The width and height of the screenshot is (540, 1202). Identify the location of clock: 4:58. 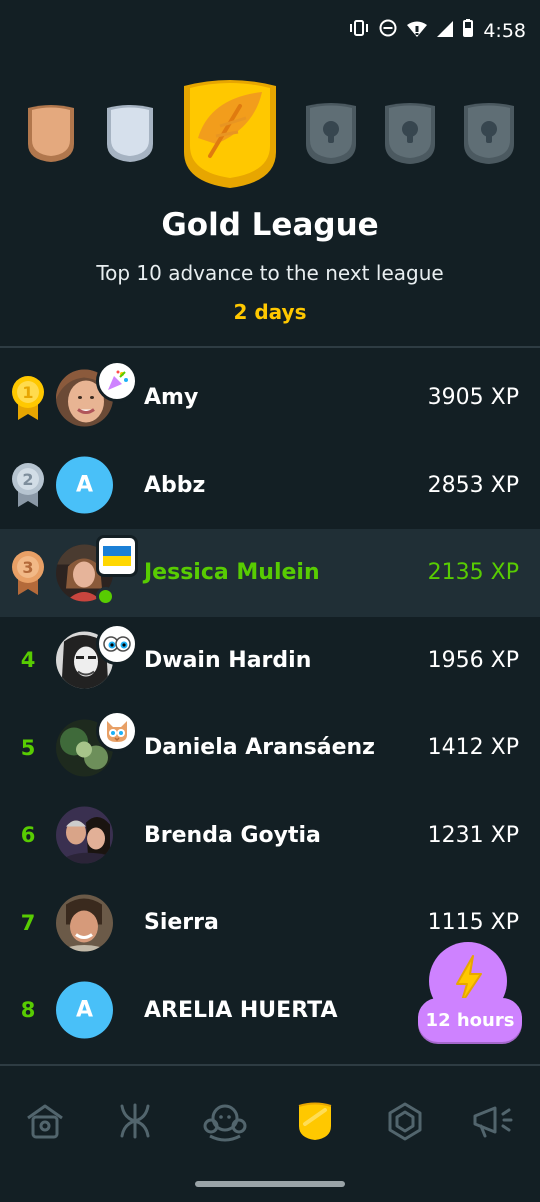
(504, 30).